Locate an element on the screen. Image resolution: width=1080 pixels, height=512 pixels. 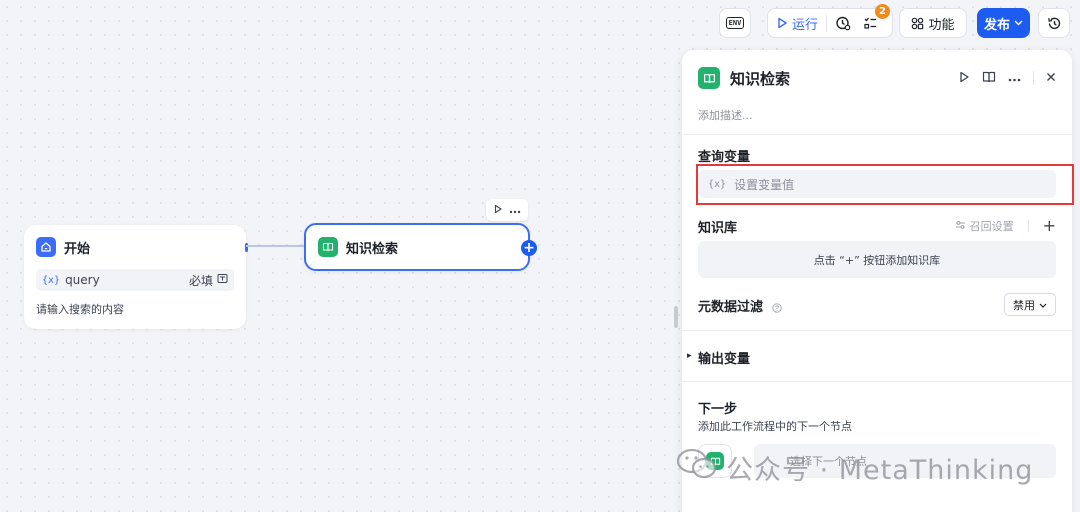
add-next-node-button: + is located at coordinates (529, 248).